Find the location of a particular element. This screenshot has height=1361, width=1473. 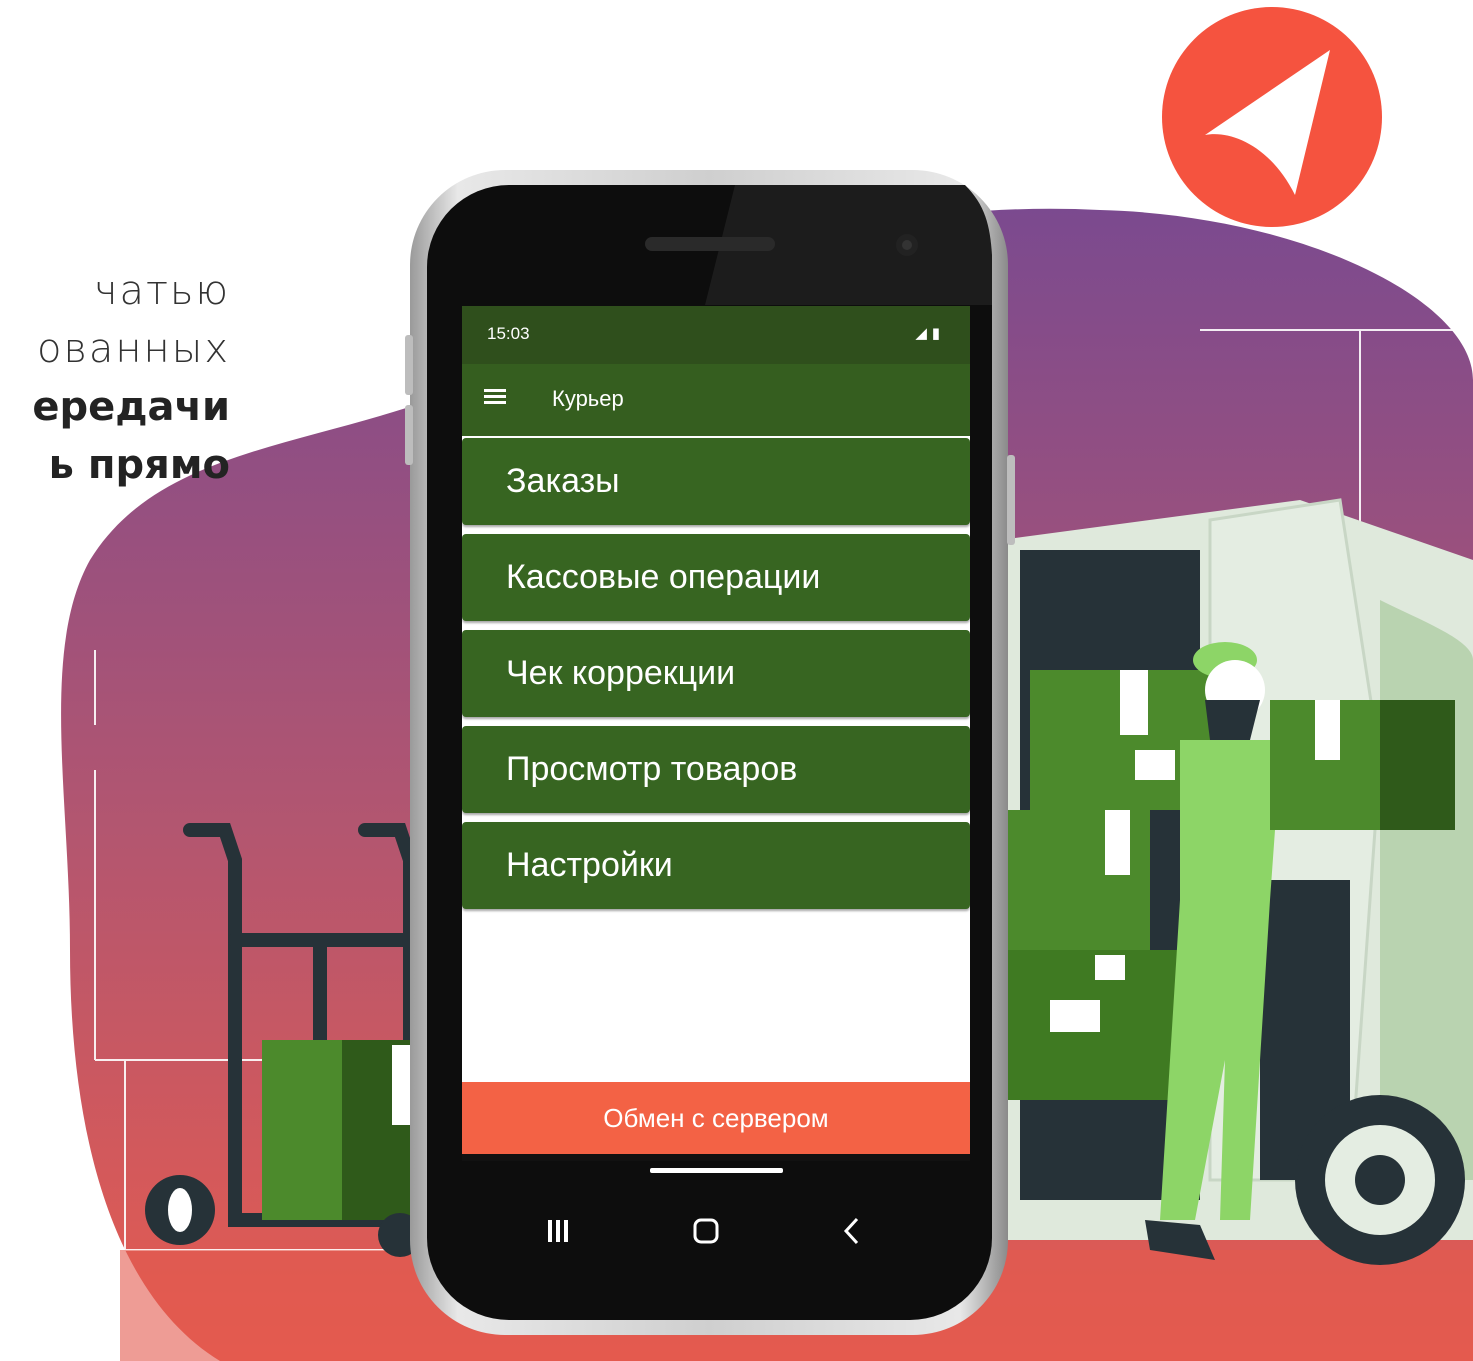

android-nav-bar is located at coordinates (703, 1231).